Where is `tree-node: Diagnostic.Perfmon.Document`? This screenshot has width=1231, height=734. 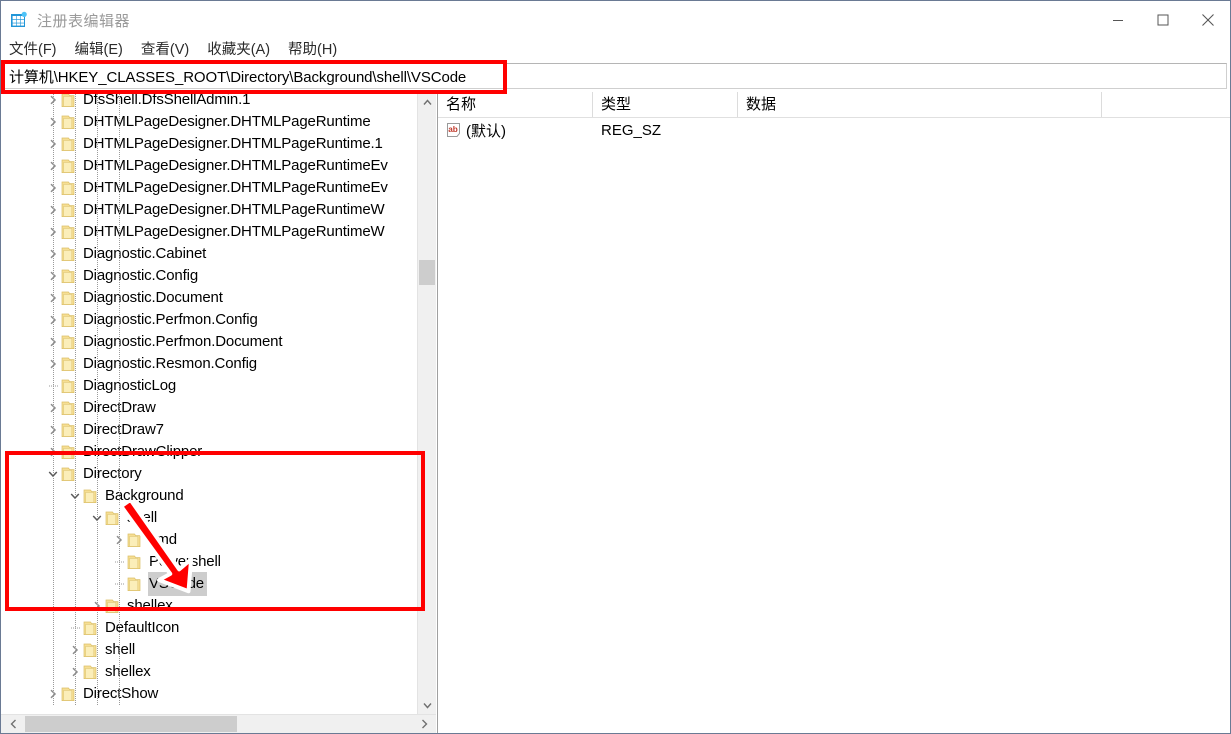 tree-node: Diagnostic.Perfmon.Document is located at coordinates (209, 342).